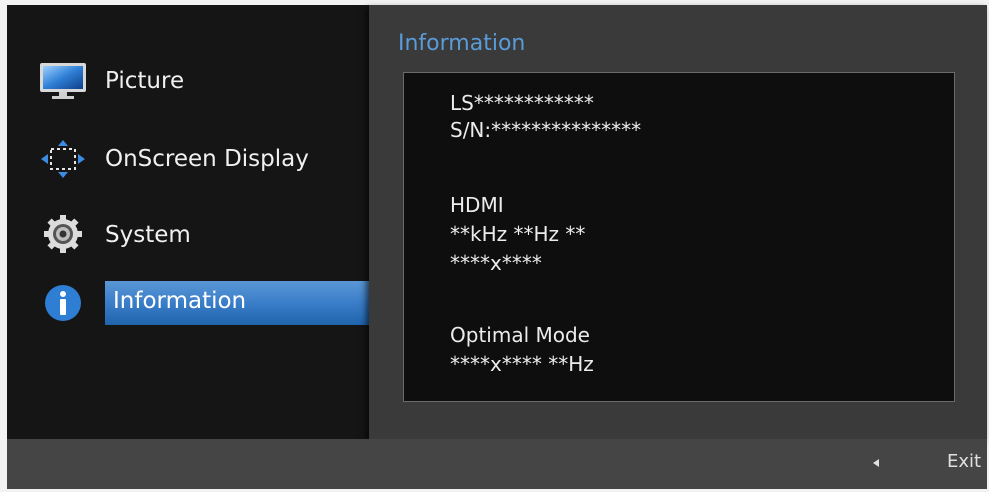  What do you see at coordinates (496, 263) in the screenshot?
I see `current-resolution: ****x****` at bounding box center [496, 263].